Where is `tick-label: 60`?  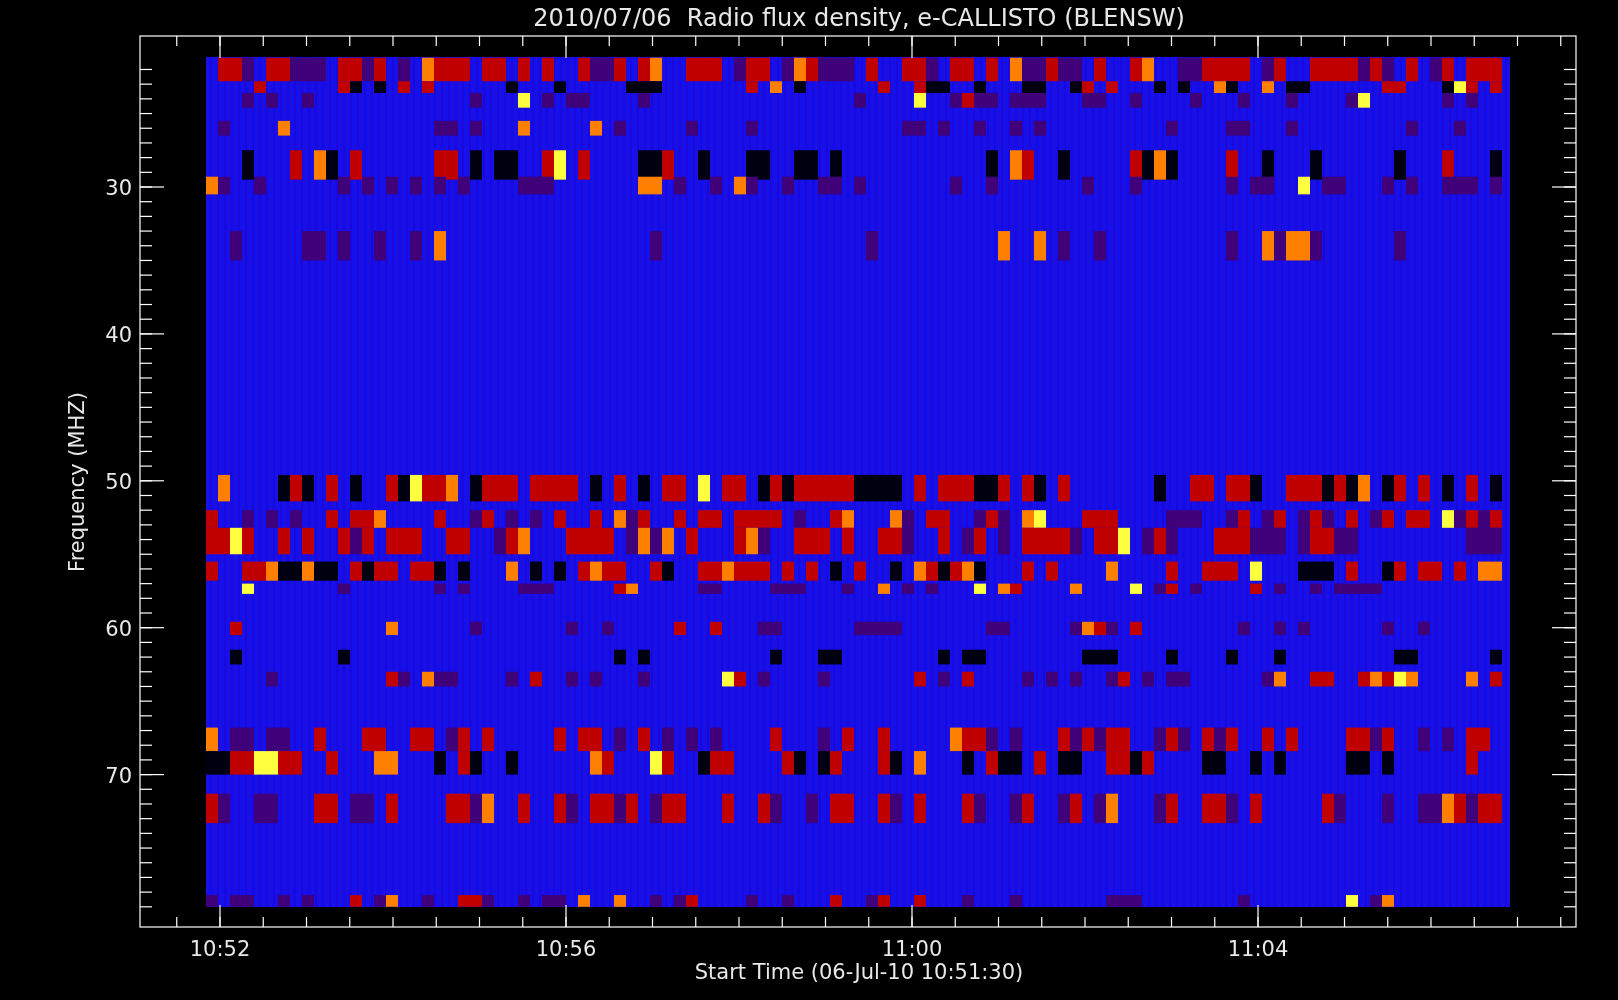 tick-label: 60 is located at coordinates (118, 628).